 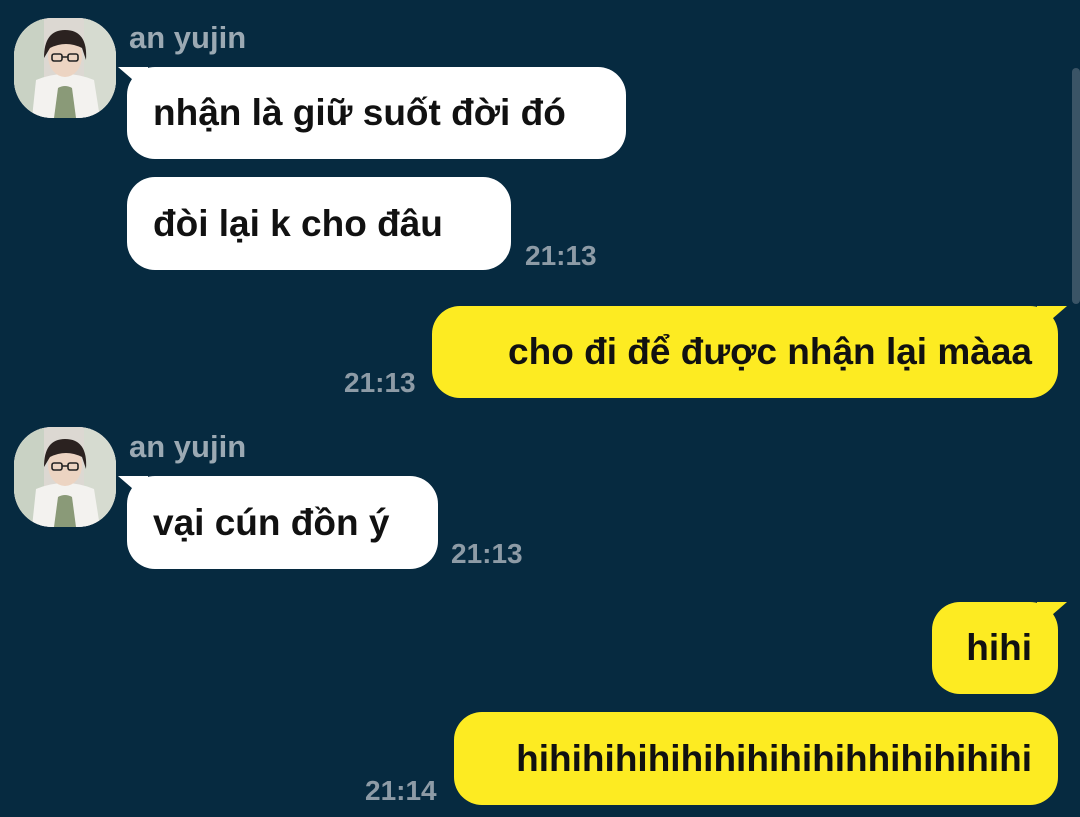 I want to click on incoming-message-bubble: nhận là giữ suốt đời đó, so click(x=376, y=113).